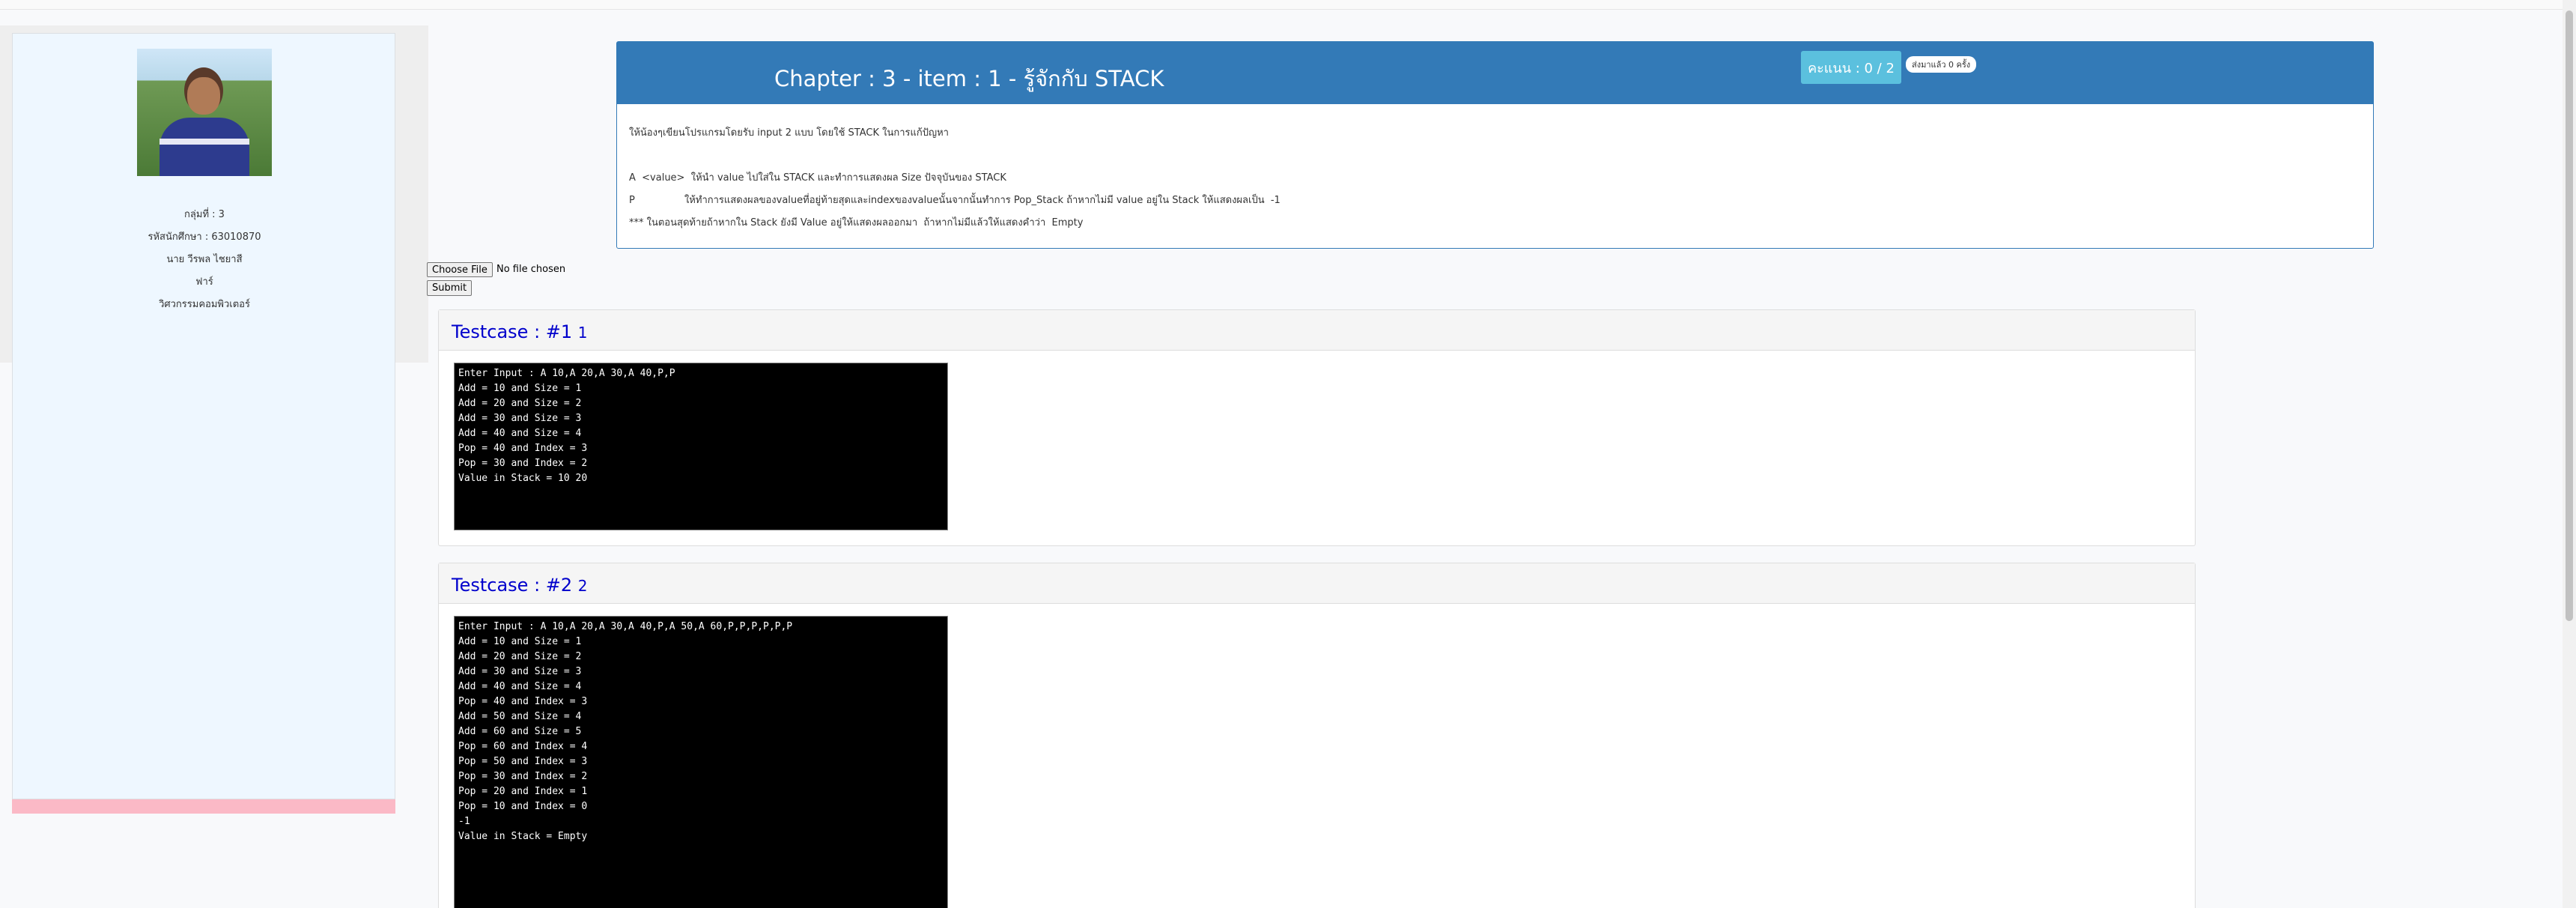  I want to click on top-bar, so click(1288, 5).